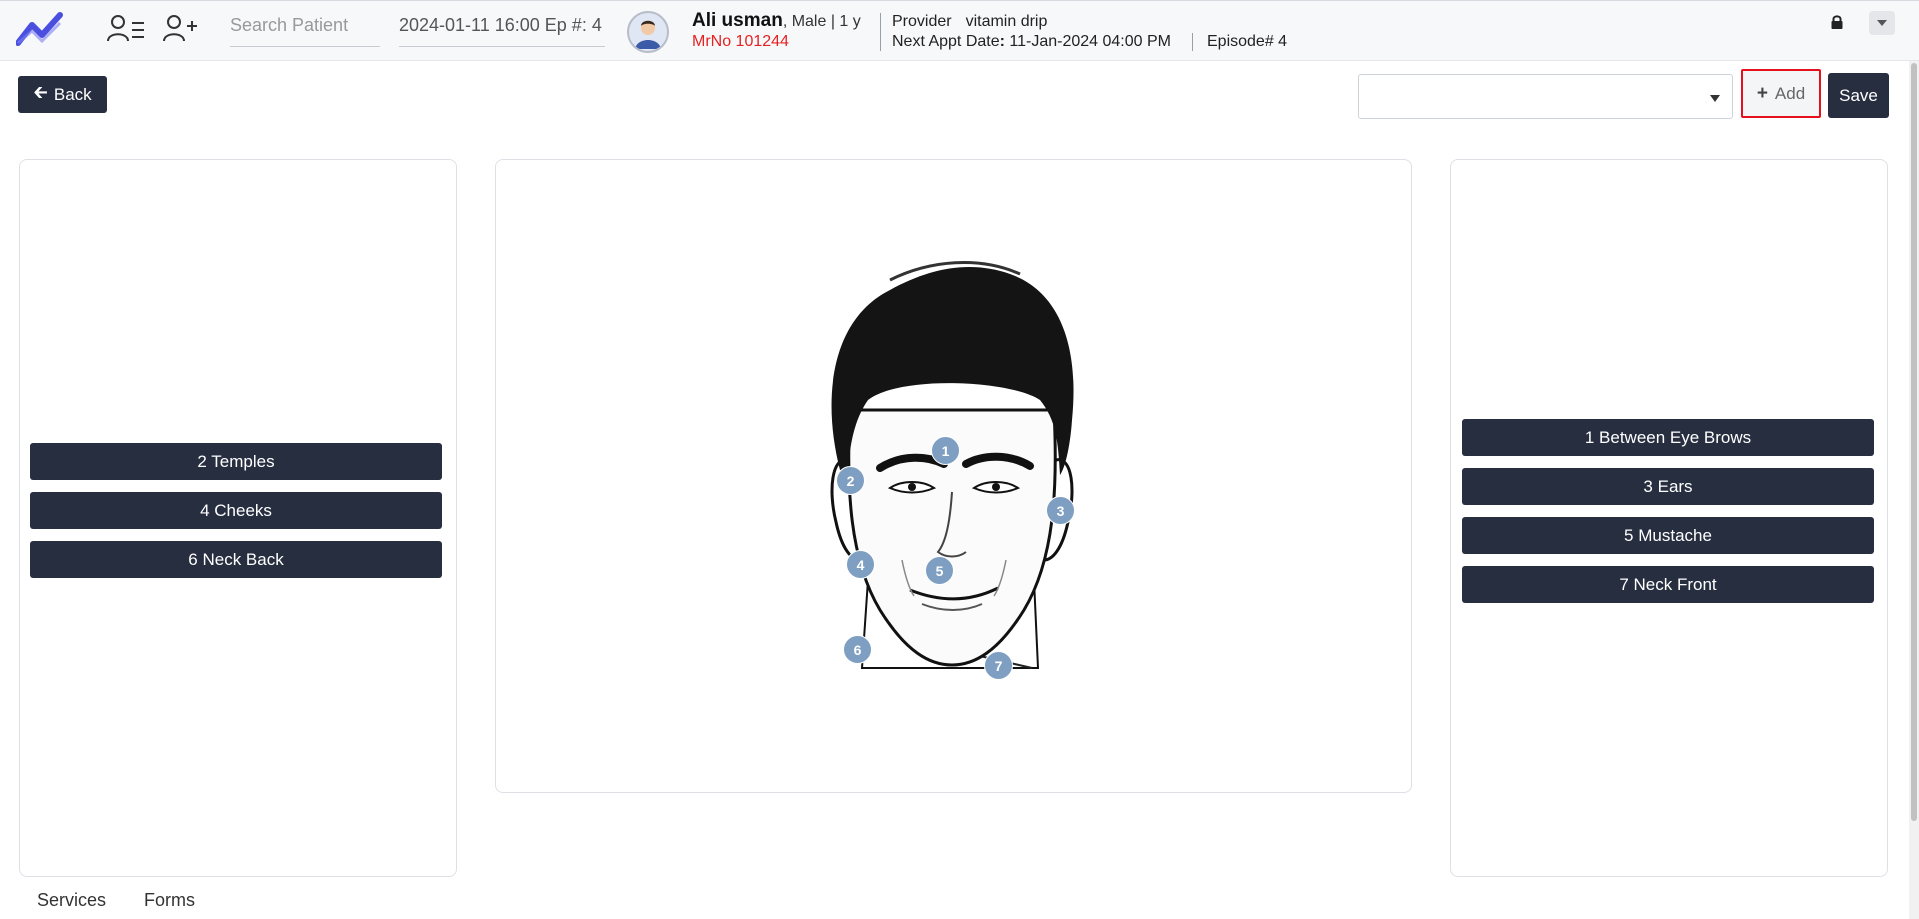  Describe the element at coordinates (1914, 442) in the screenshot. I see `scrollbar-thumb` at that location.